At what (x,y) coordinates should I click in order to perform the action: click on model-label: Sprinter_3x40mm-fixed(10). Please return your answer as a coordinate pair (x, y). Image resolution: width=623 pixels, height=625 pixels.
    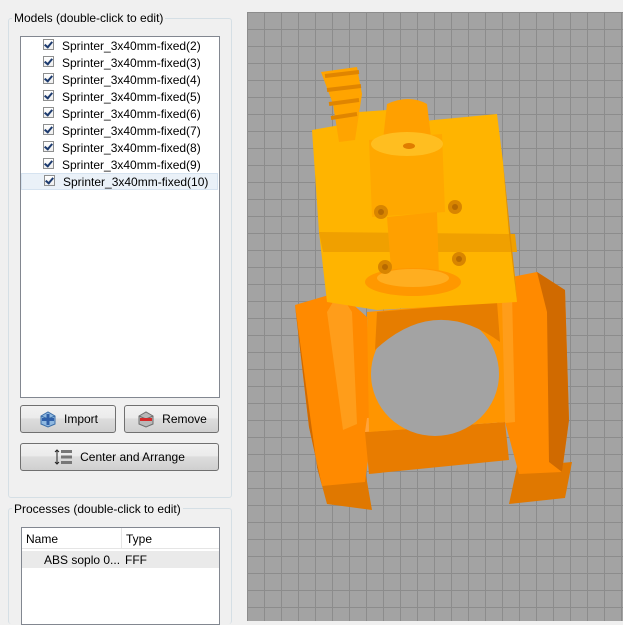
    Looking at the image, I should click on (136, 181).